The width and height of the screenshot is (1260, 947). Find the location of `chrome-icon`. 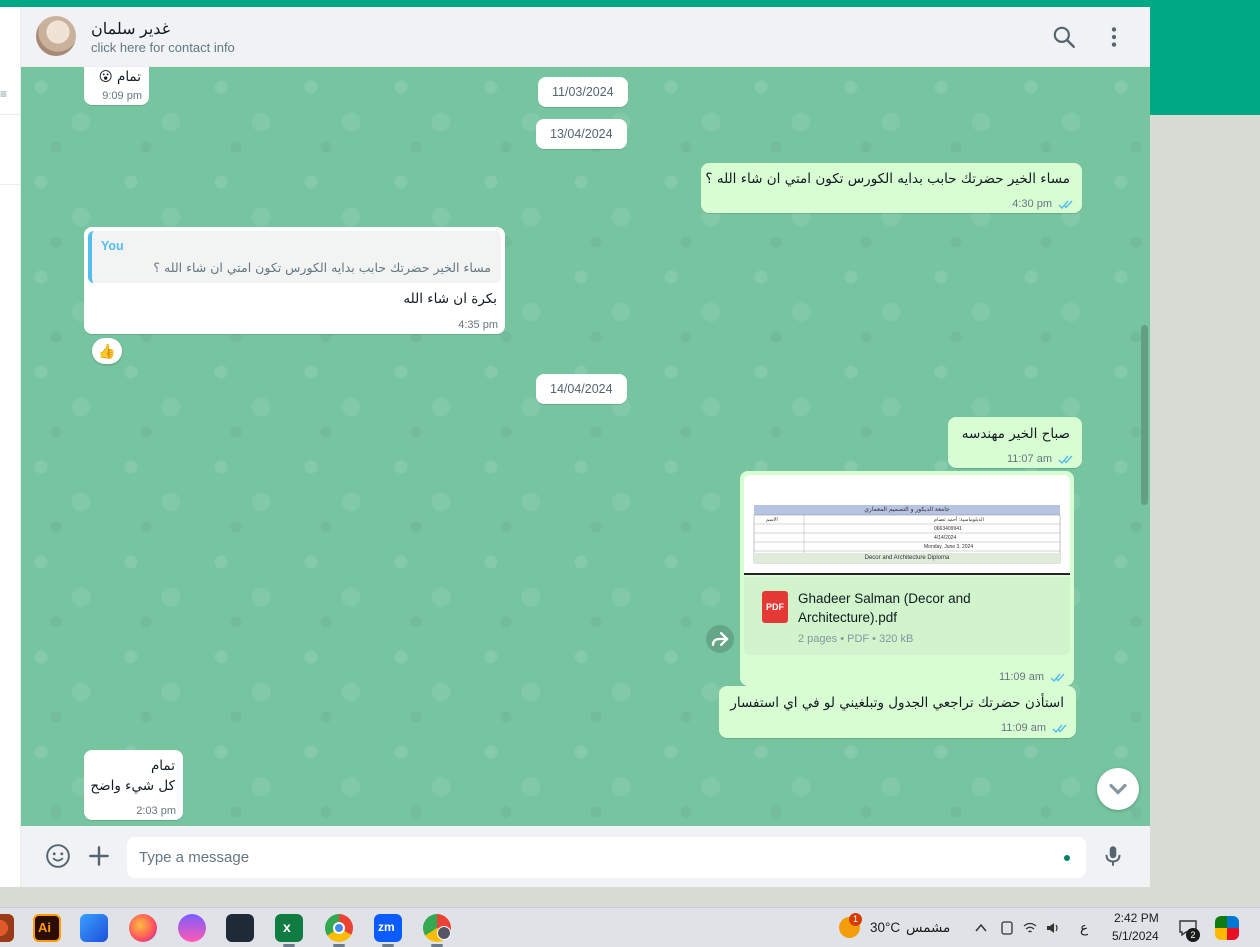

chrome-icon is located at coordinates (339, 930).